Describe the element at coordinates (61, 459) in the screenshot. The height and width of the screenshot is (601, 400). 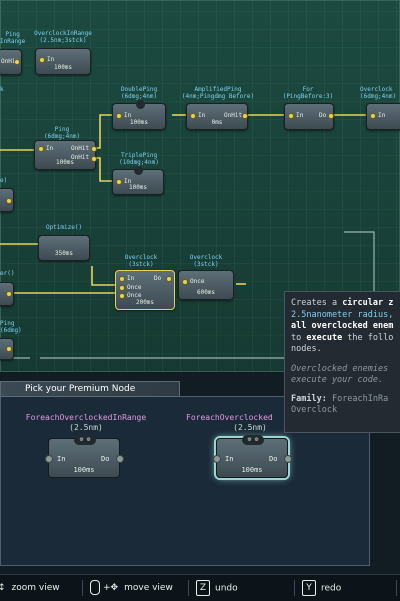
I see `premium-option-1-in-label: In` at that location.